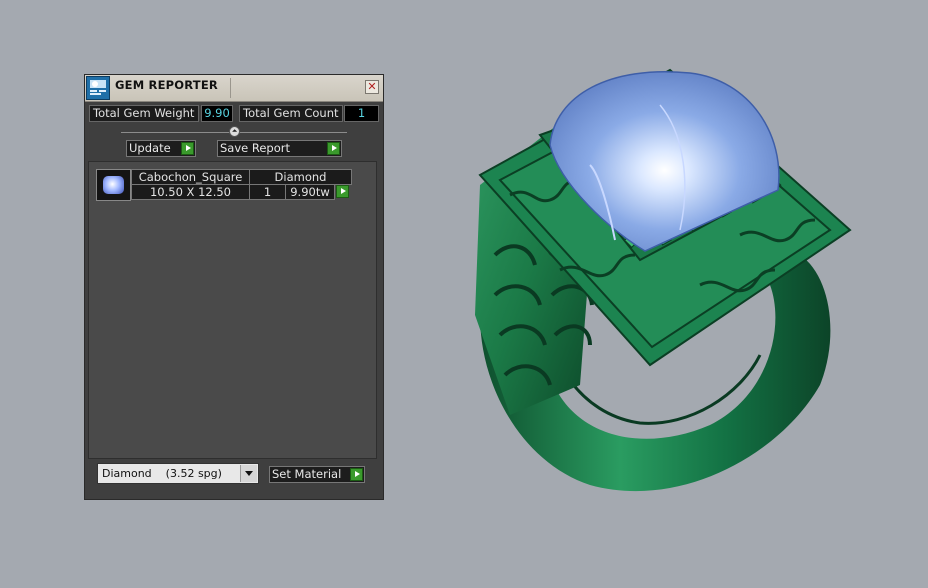  I want to click on total-gem-weight-label: Total Gem Weight, so click(144, 113).